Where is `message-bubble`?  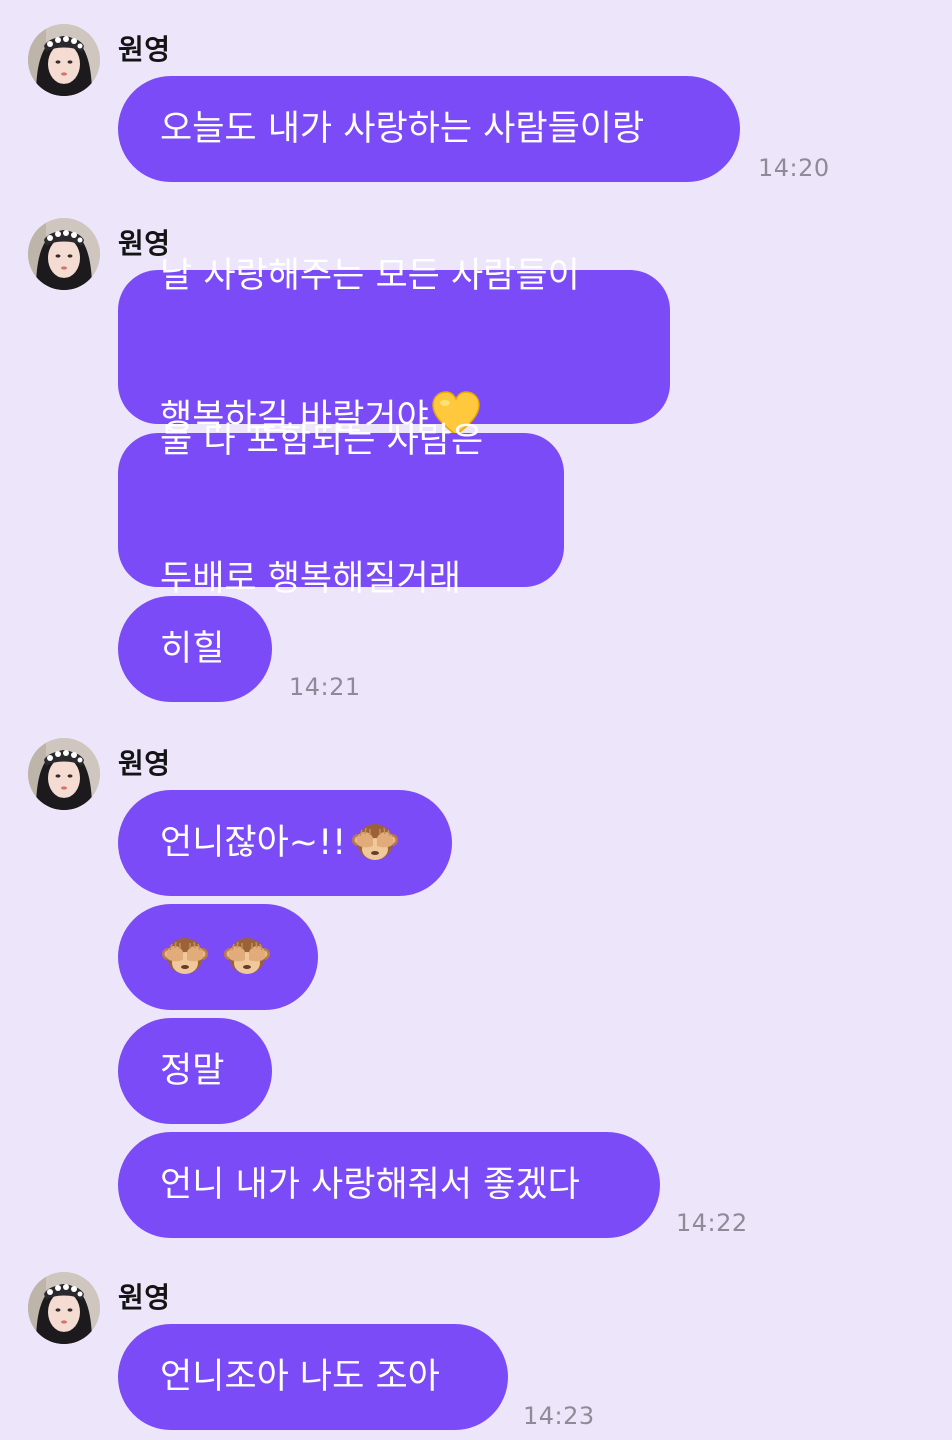
message-bubble is located at coordinates (218, 957).